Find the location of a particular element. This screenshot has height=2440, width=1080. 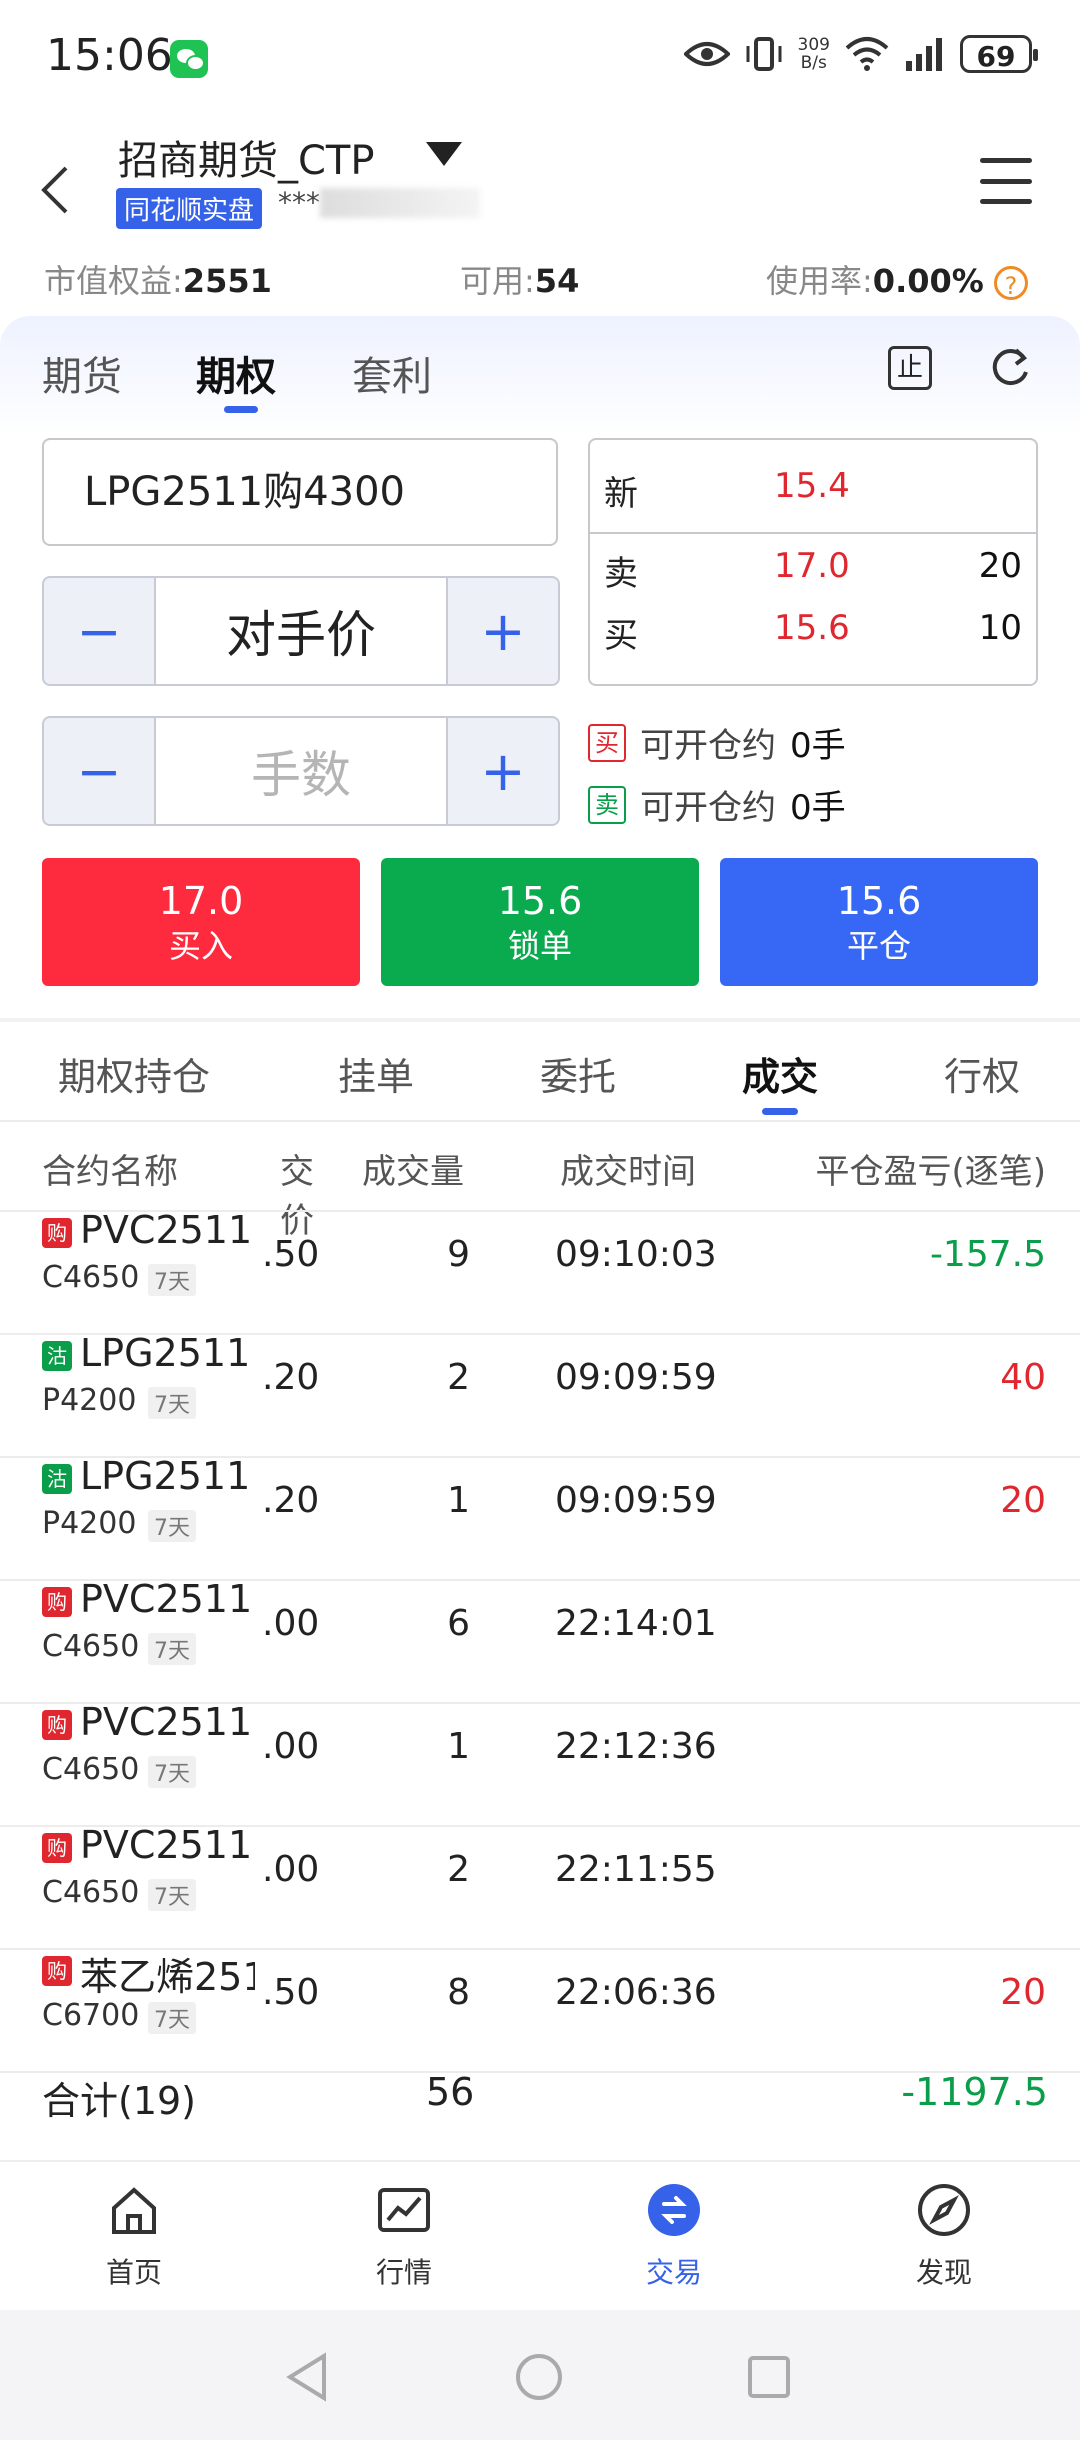

account-badge: 同花顺实盘 is located at coordinates (189, 208).